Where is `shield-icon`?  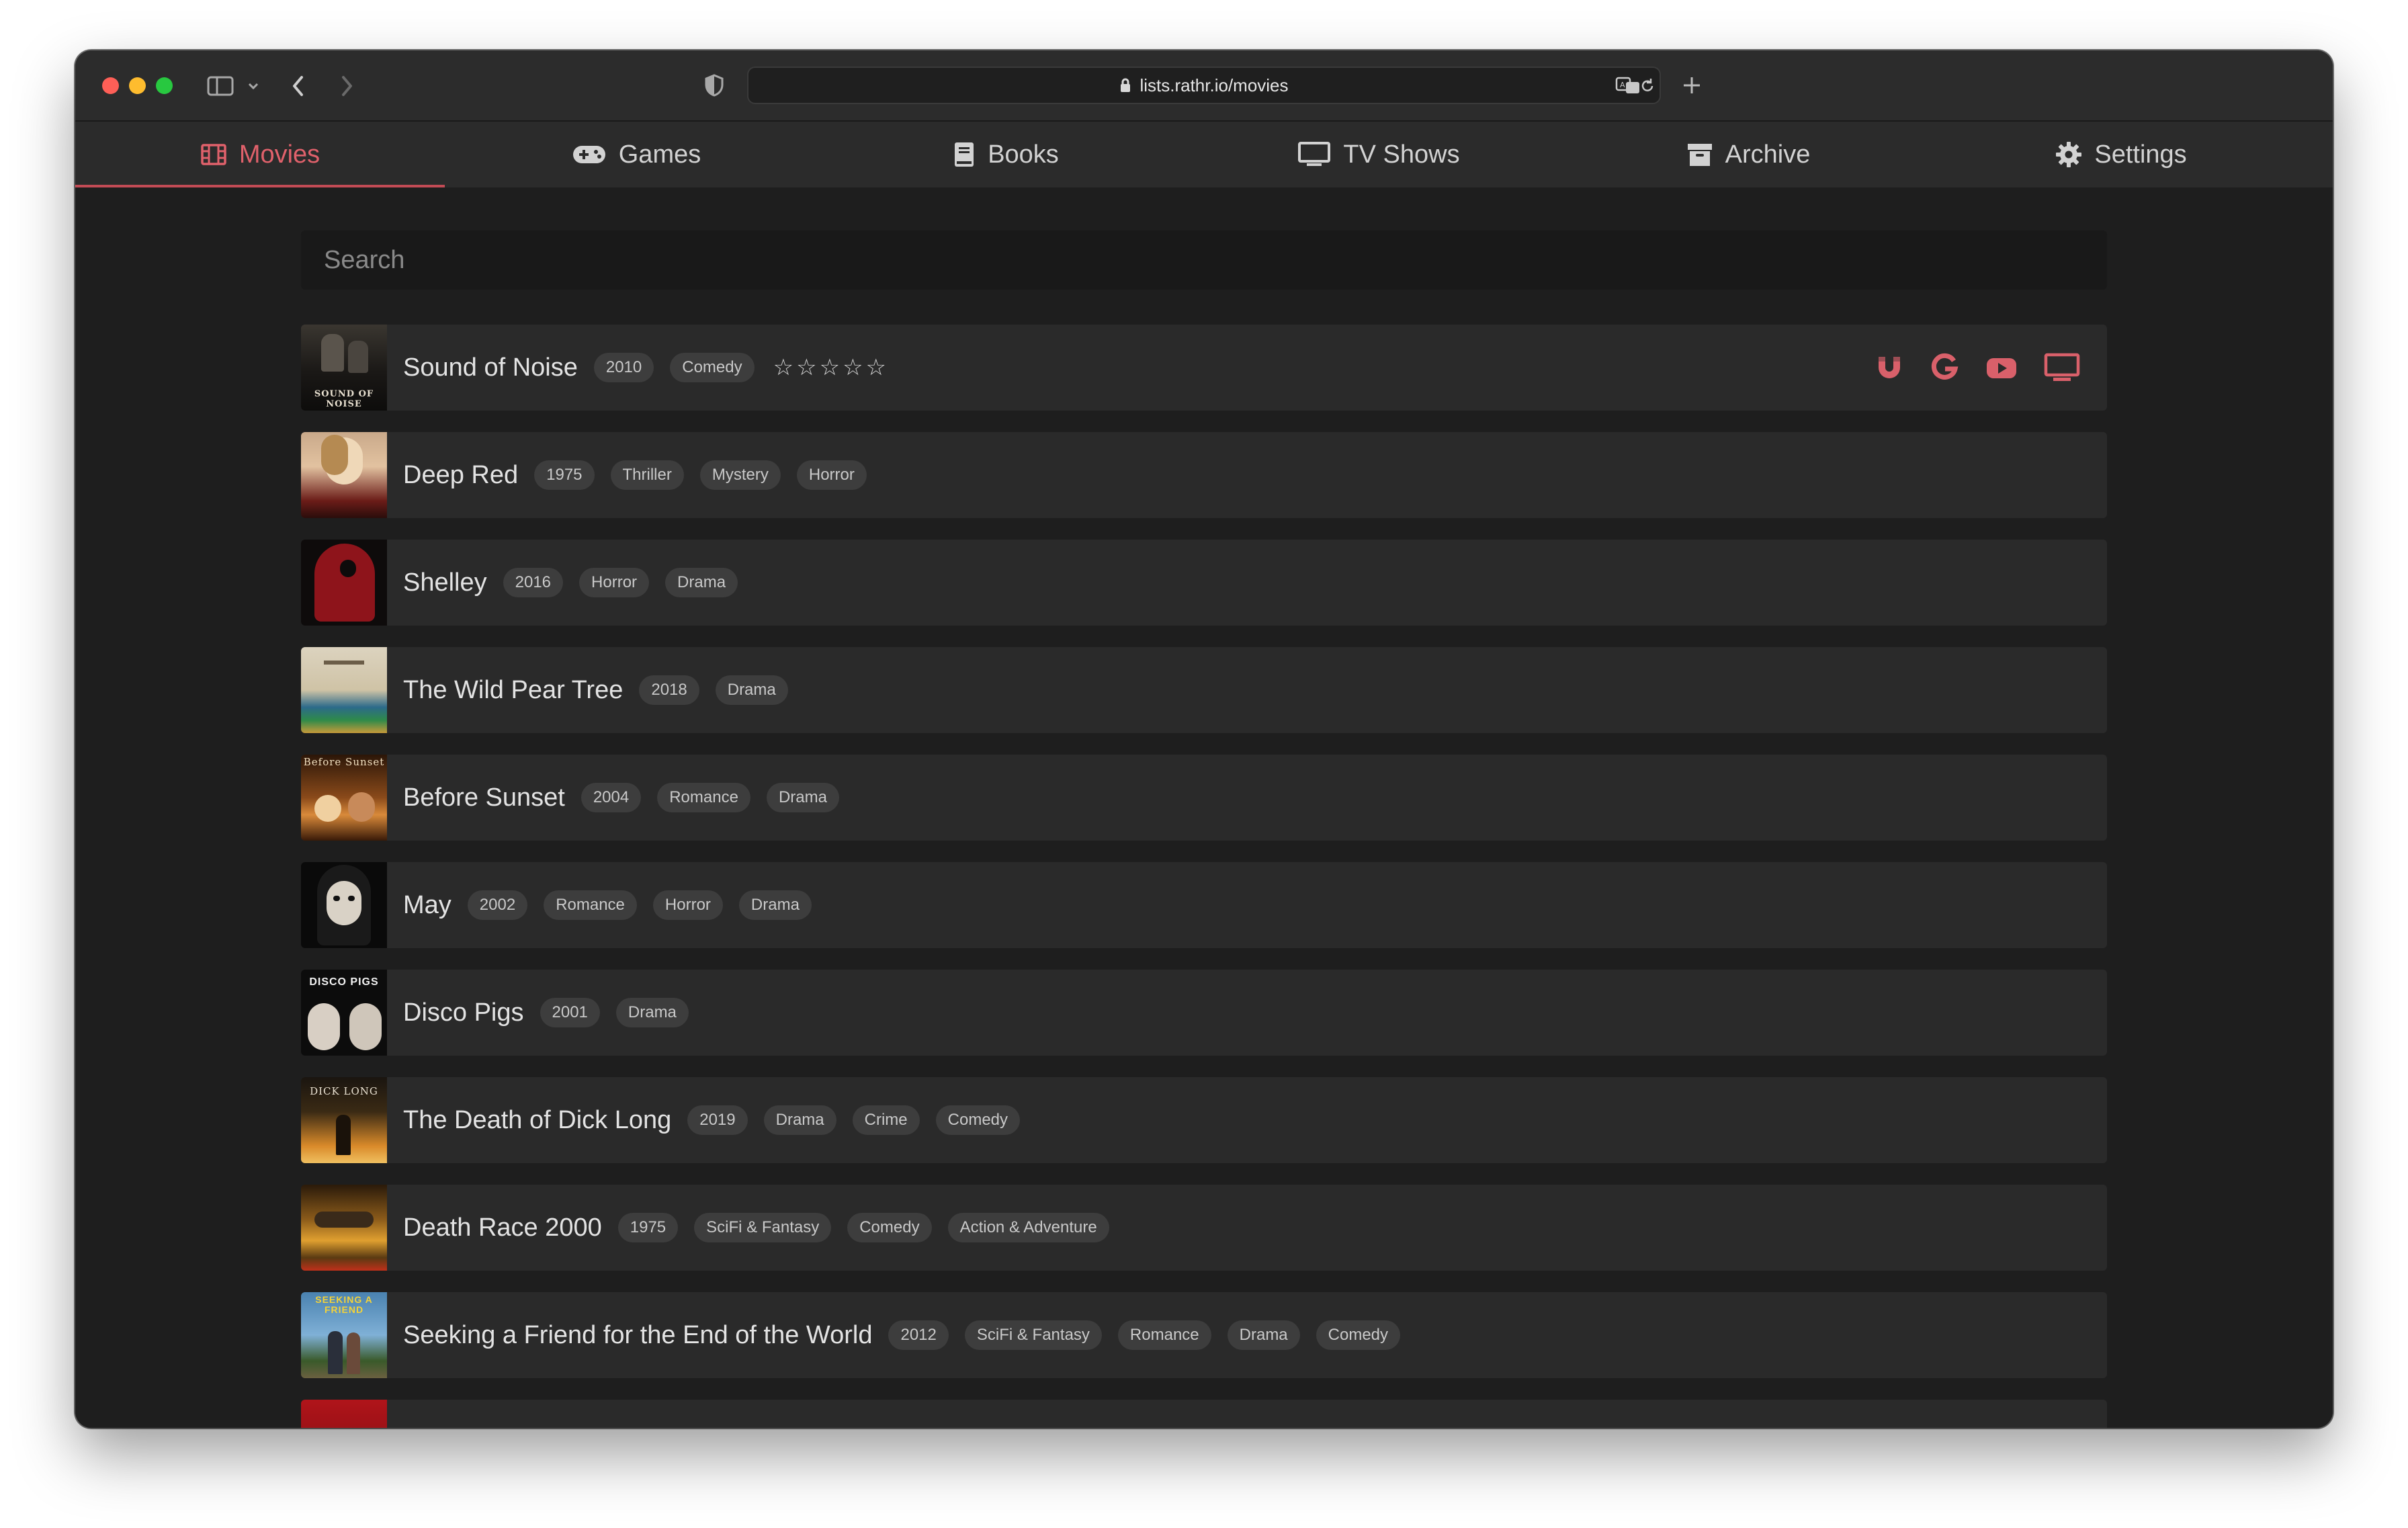
shield-icon is located at coordinates (714, 85).